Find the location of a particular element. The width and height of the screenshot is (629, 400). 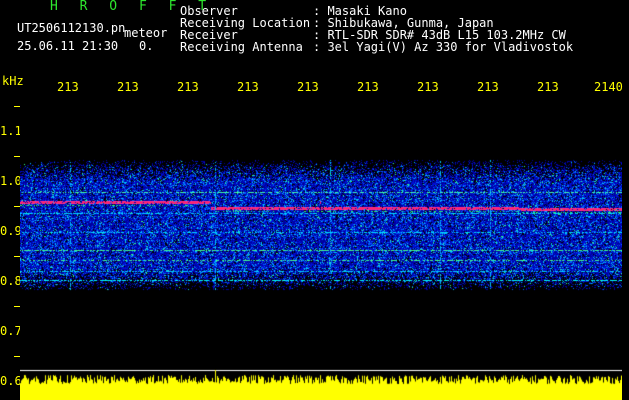

y-tick-label: 0.8 is located at coordinates (11, 281).